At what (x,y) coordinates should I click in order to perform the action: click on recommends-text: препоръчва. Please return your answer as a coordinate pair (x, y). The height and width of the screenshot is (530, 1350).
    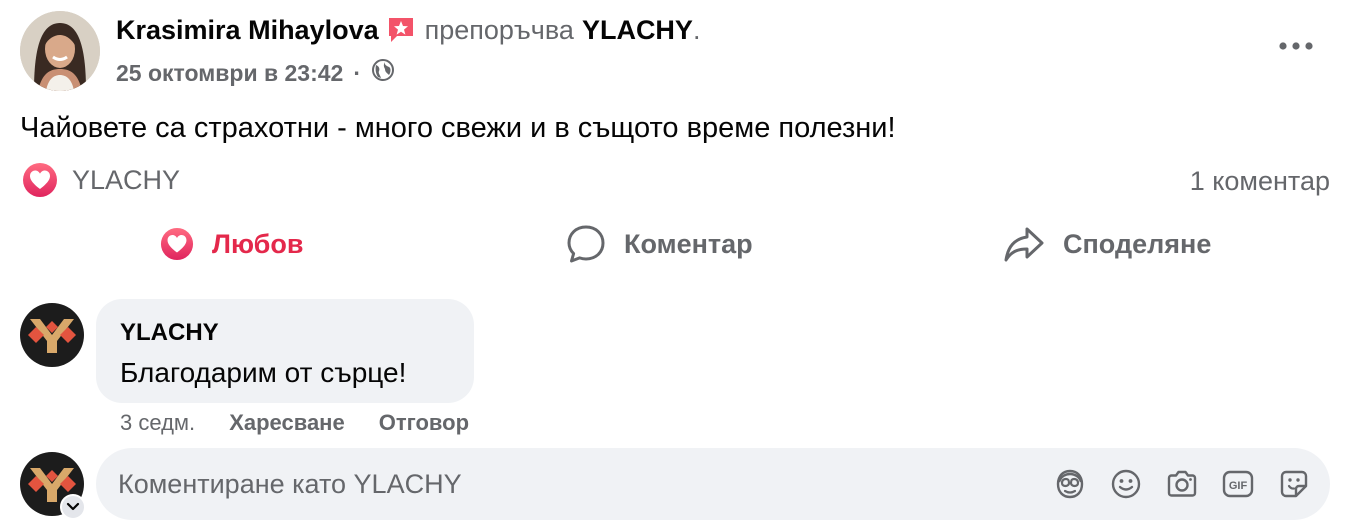
    Looking at the image, I should click on (499, 29).